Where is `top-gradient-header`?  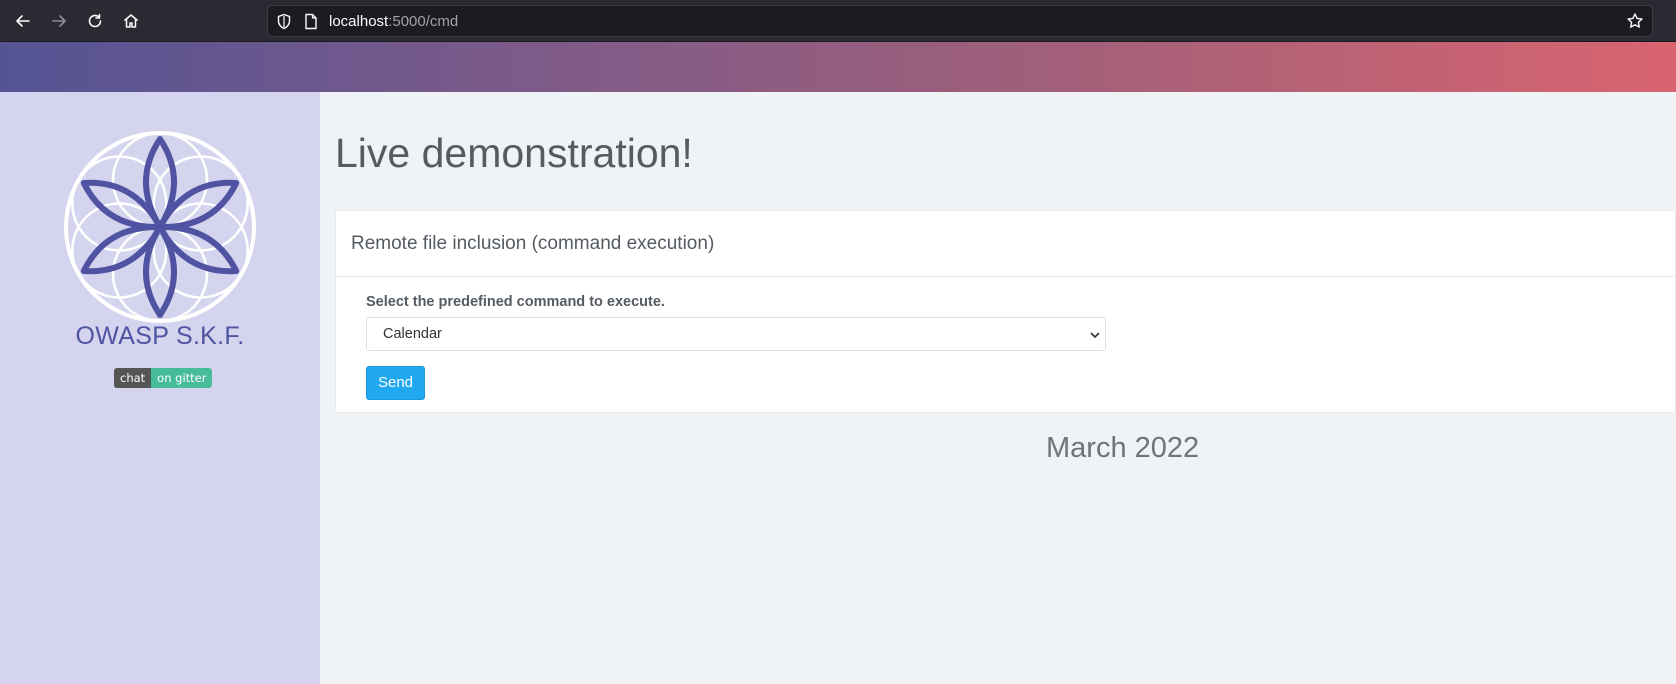
top-gradient-header is located at coordinates (838, 67).